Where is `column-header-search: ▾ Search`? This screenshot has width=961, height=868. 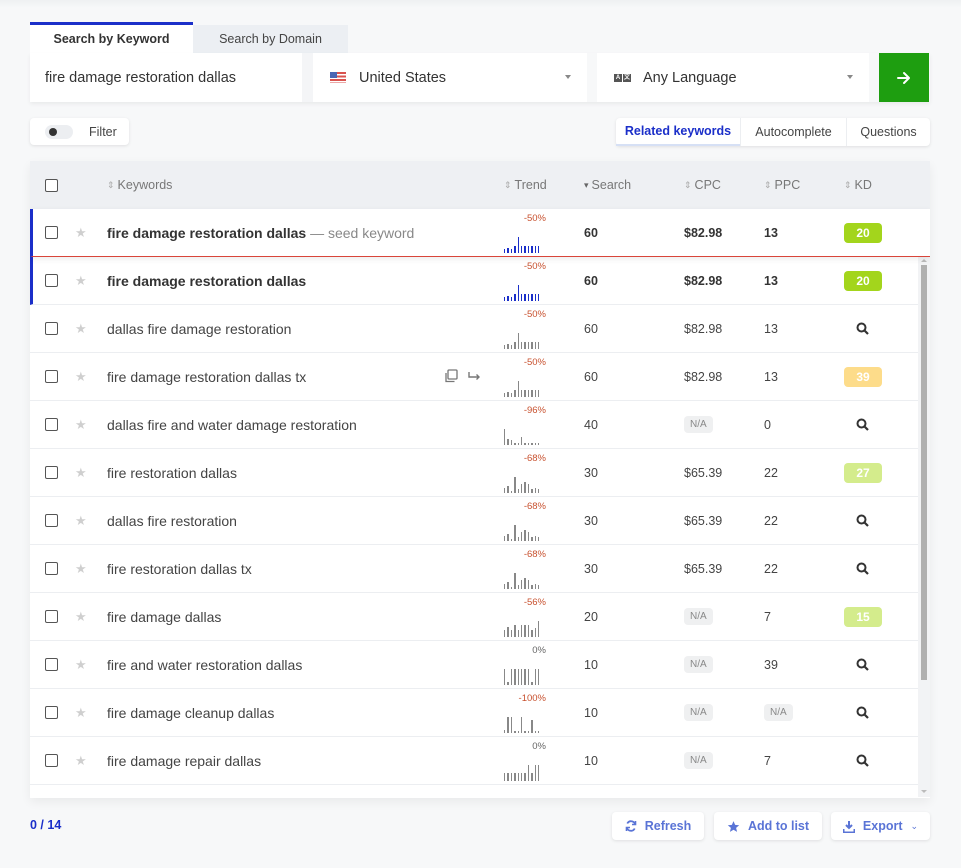
column-header-search: ▾ Search is located at coordinates (607, 185).